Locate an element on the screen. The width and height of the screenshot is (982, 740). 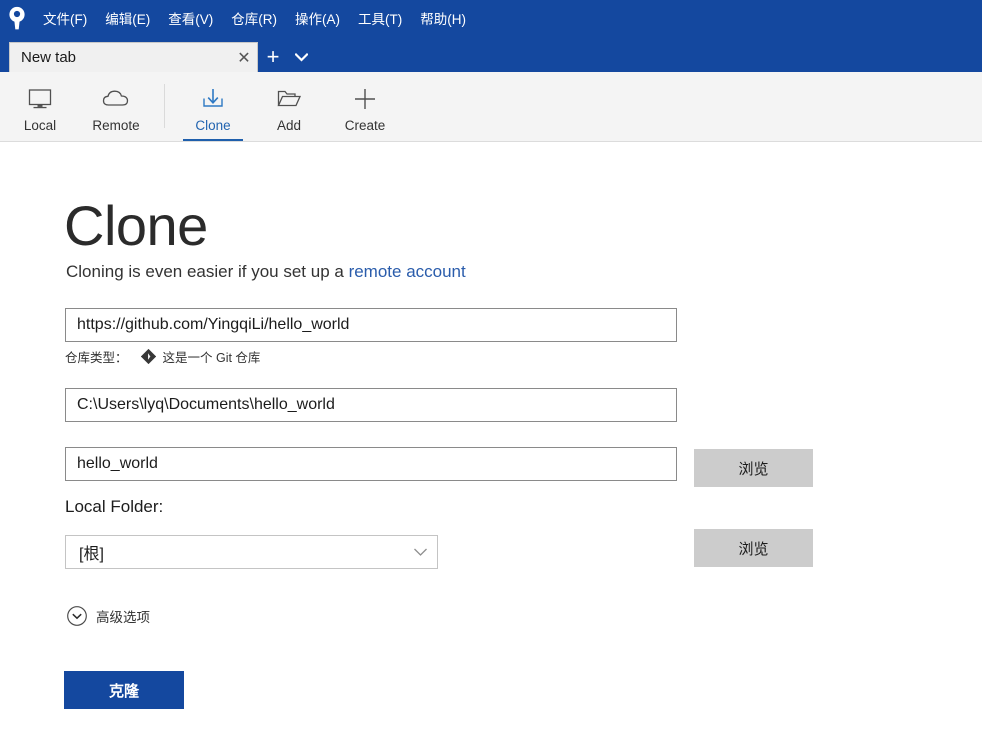
repository-name-row is located at coordinates (371, 464).